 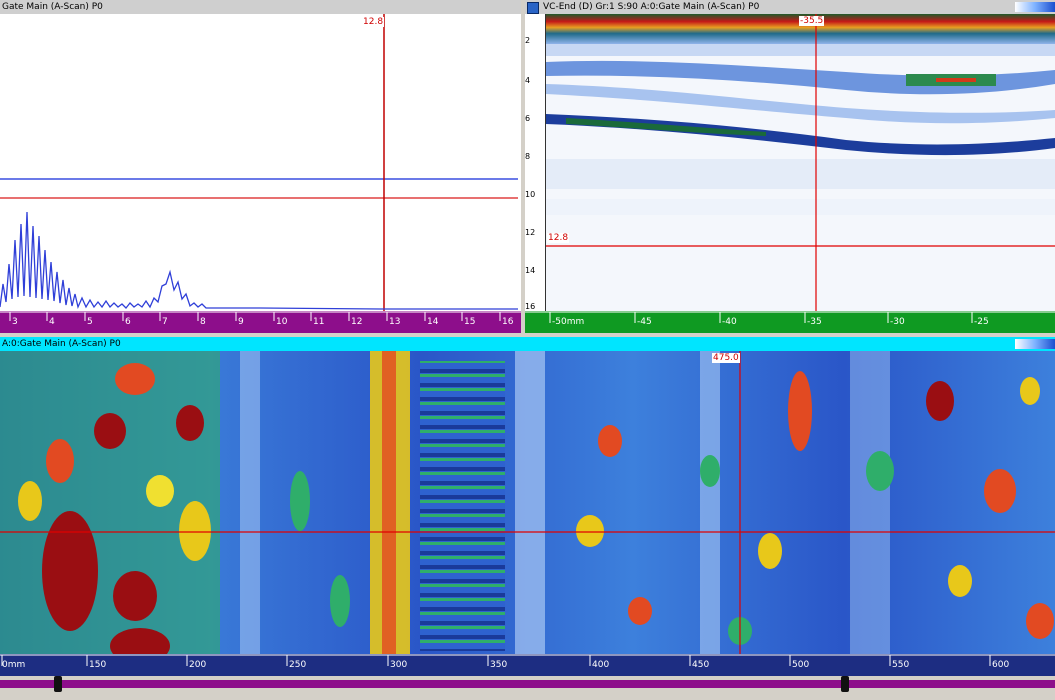 What do you see at coordinates (98, 665) in the screenshot?
I see `cscan-tick: 150` at bounding box center [98, 665].